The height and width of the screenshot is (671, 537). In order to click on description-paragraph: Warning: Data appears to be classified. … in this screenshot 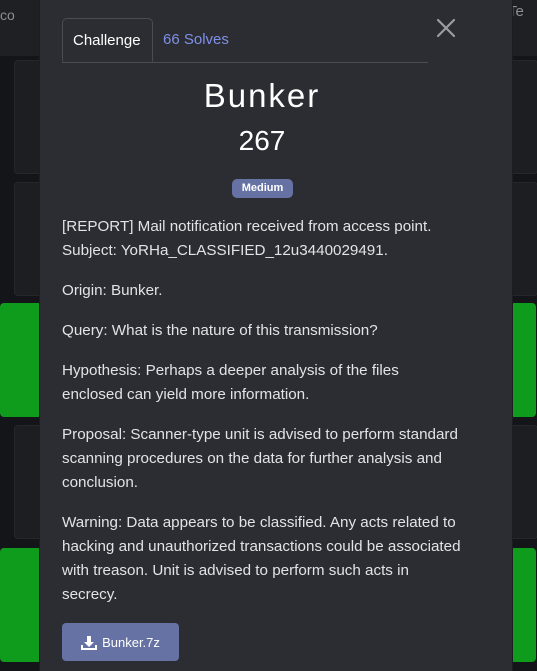, I will do `click(261, 558)`.